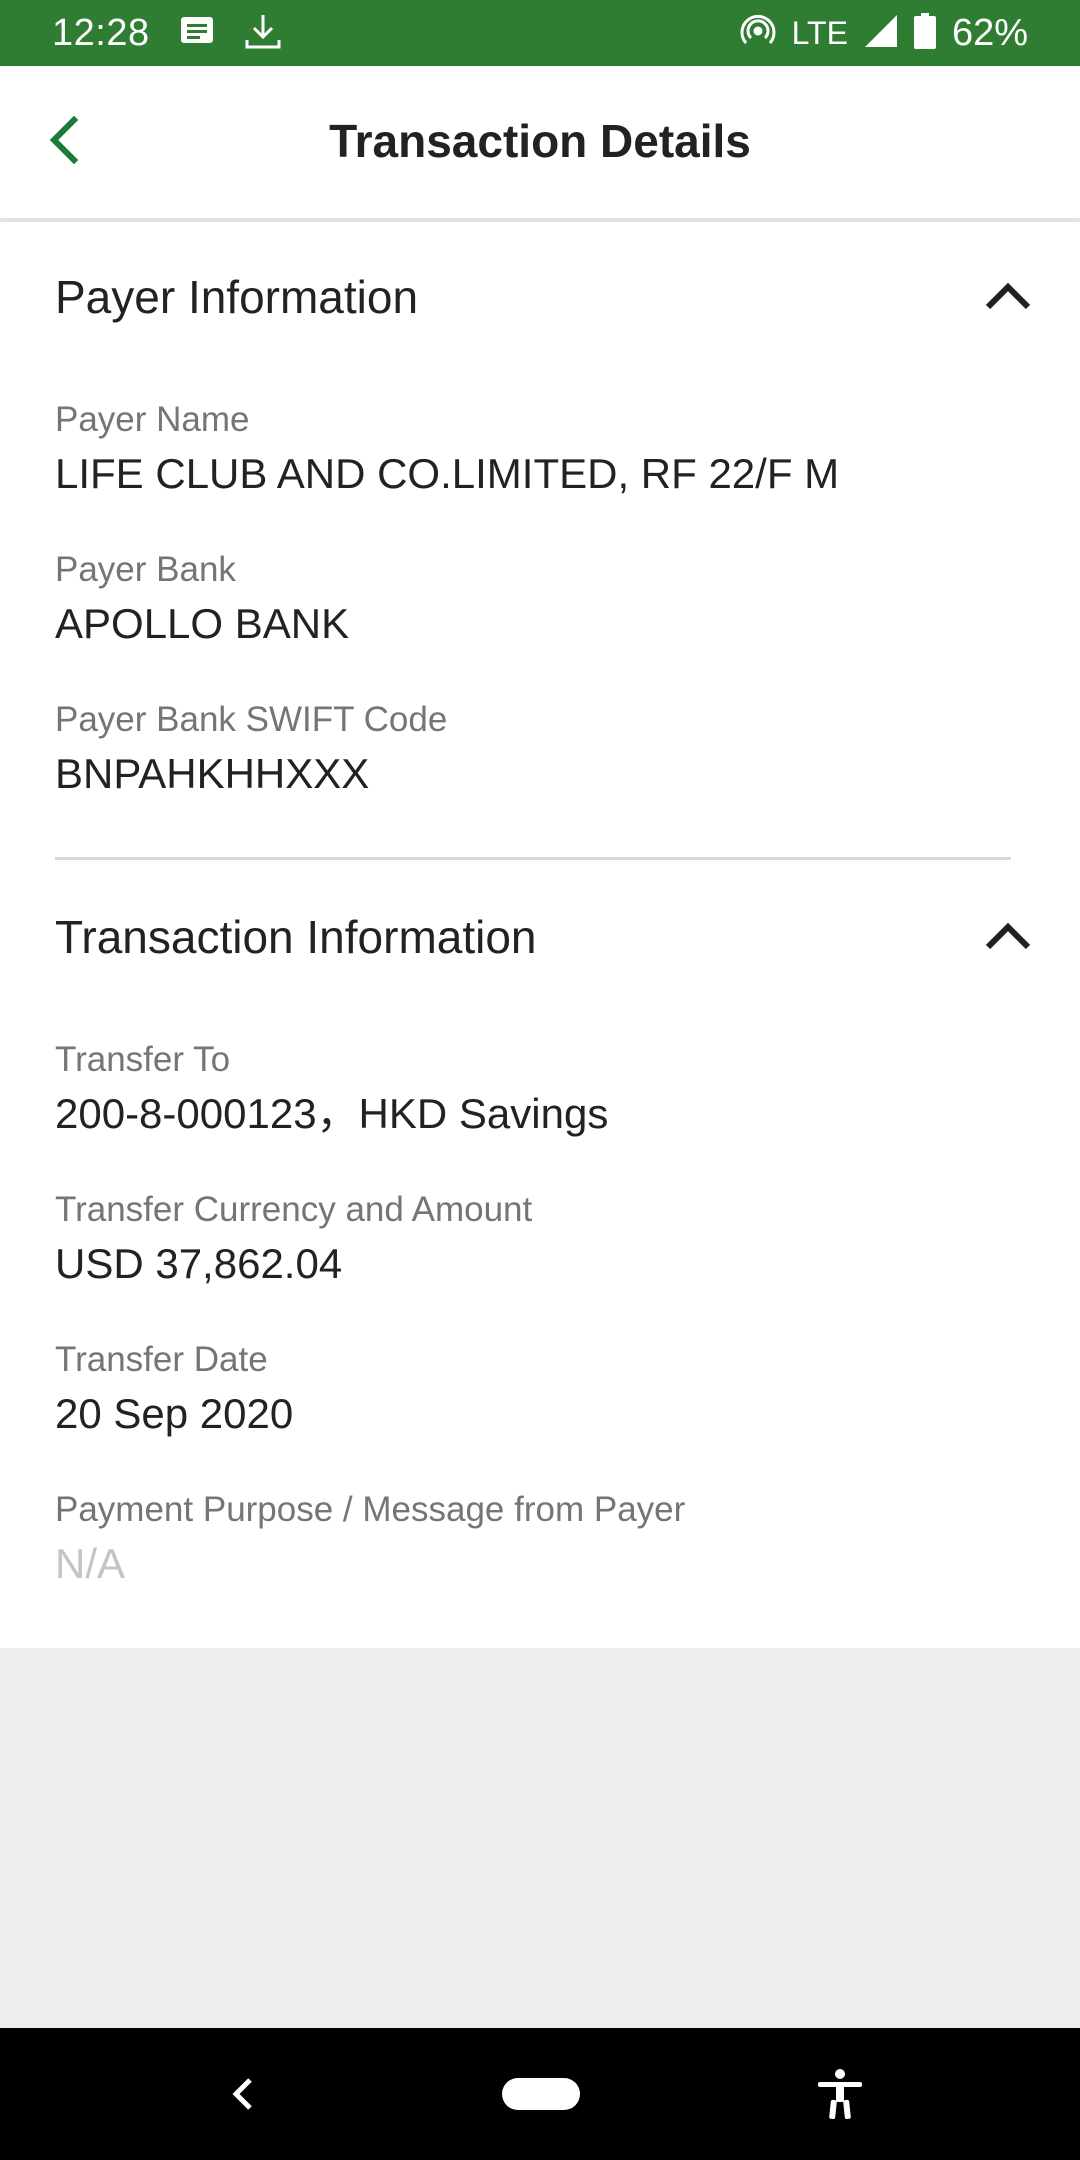 The image size is (1080, 2160). I want to click on nav-home-button, so click(541, 2094).